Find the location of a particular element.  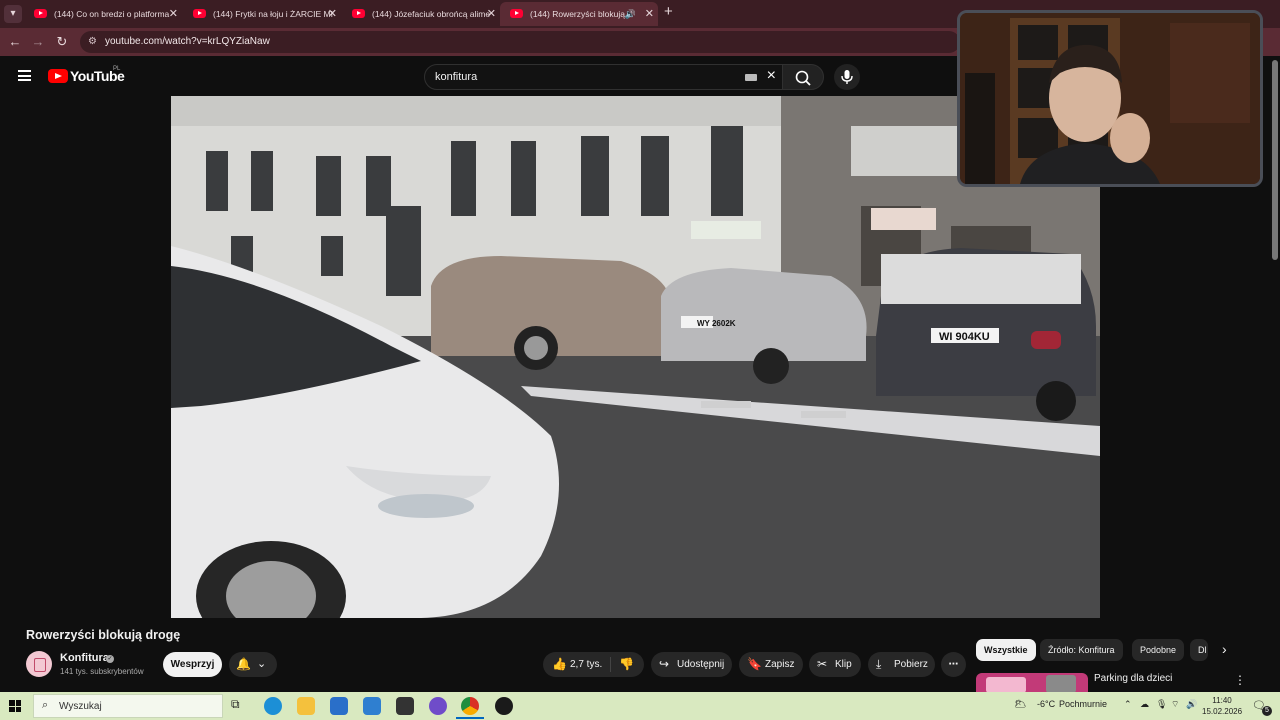

volume-icon: 🔊 is located at coordinates (1191, 704).